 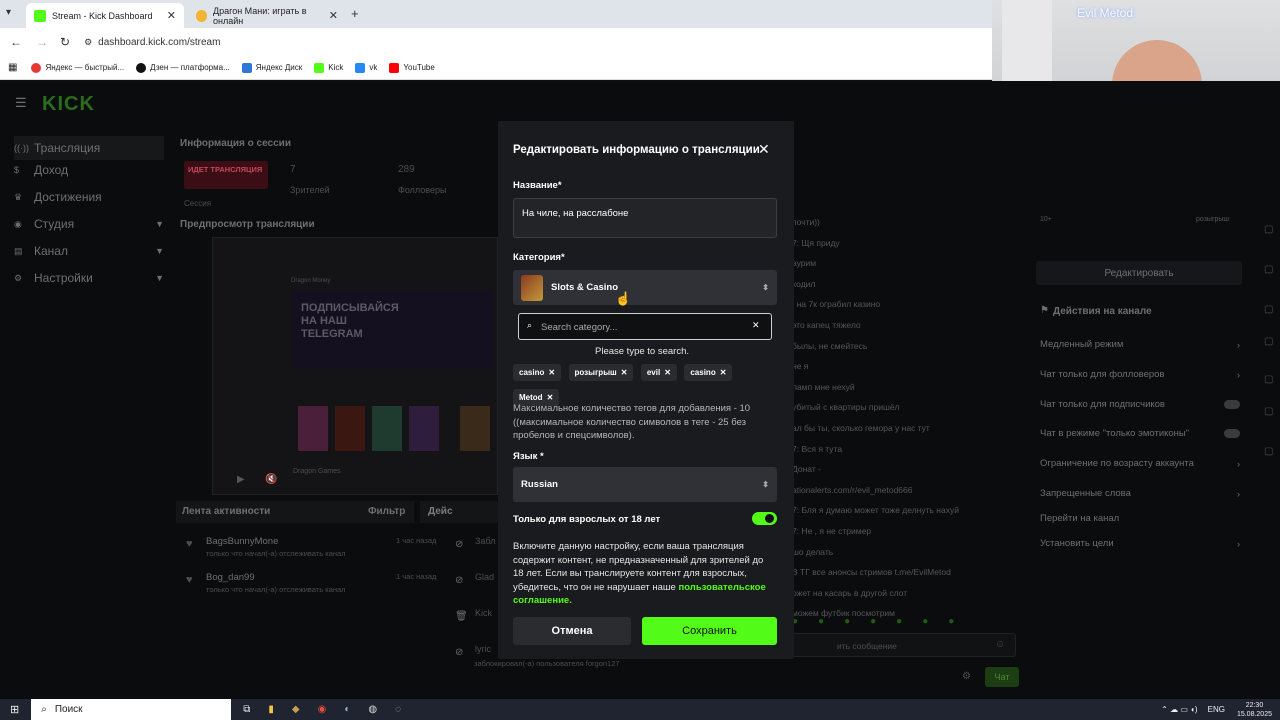 I want to click on chrome-icon: ◉, so click(x=322, y=709).